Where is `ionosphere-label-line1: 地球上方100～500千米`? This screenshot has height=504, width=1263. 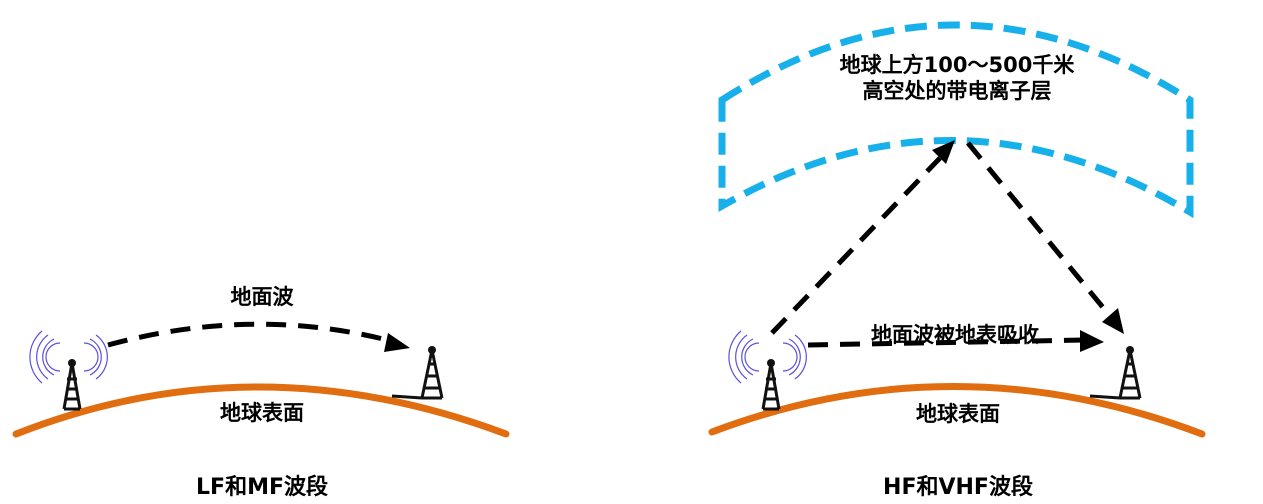
ionosphere-label-line1: 地球上方100～500千米 is located at coordinates (957, 65).